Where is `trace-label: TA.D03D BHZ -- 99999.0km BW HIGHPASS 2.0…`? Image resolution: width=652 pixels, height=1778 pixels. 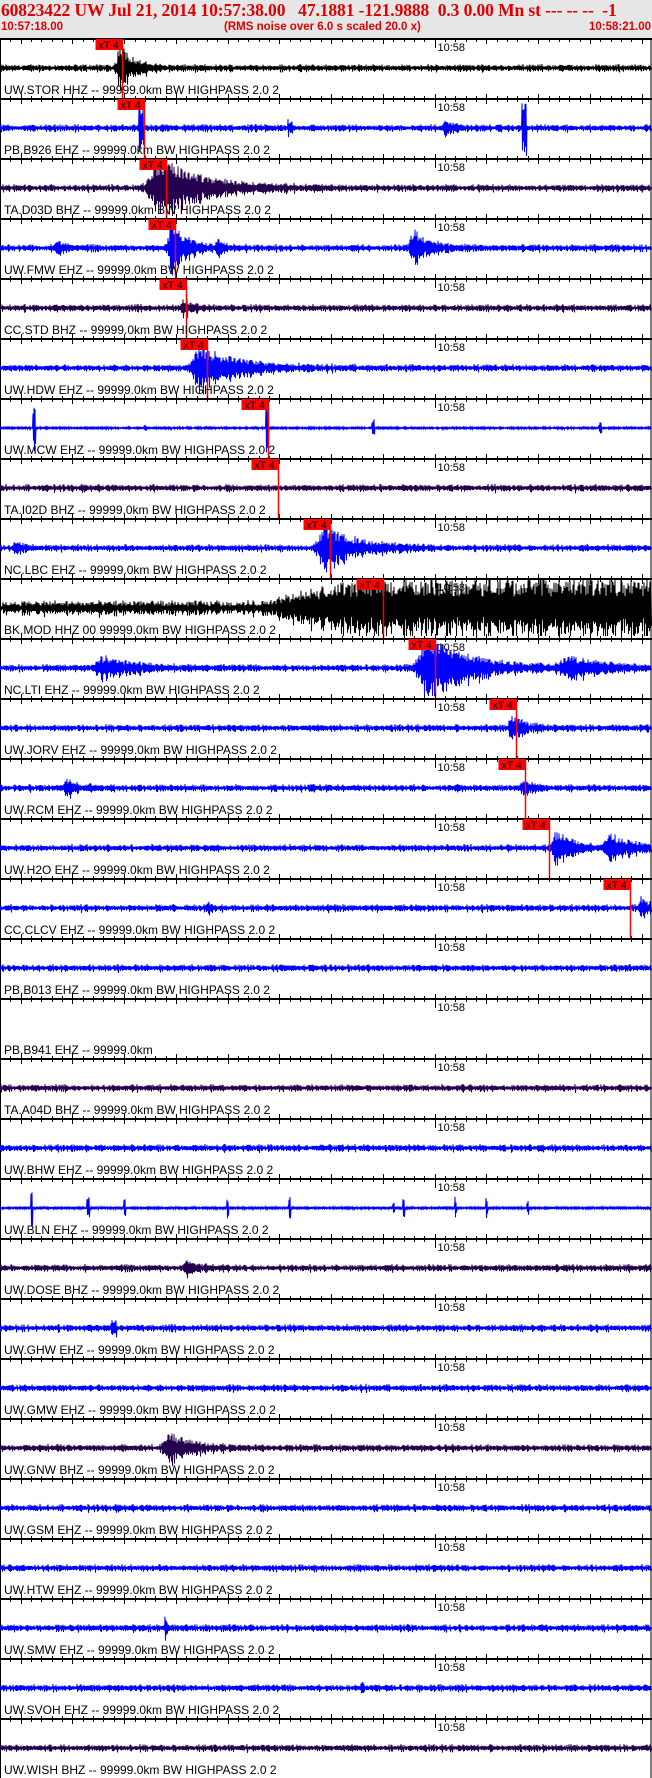 trace-label: TA.D03D BHZ -- 99999.0km BW HIGHPASS 2.0… is located at coordinates (137, 210).